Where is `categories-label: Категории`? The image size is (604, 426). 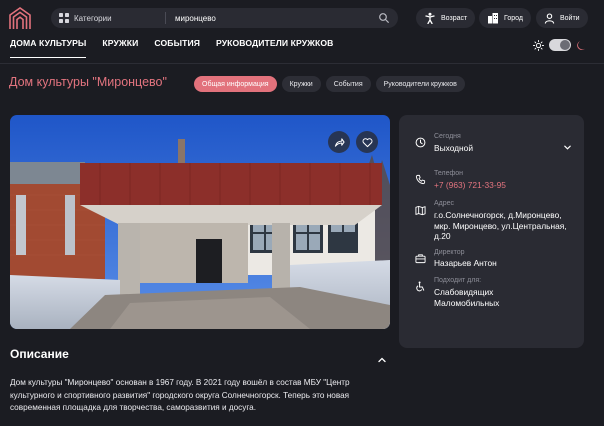 categories-label: Категории is located at coordinates (93, 18).